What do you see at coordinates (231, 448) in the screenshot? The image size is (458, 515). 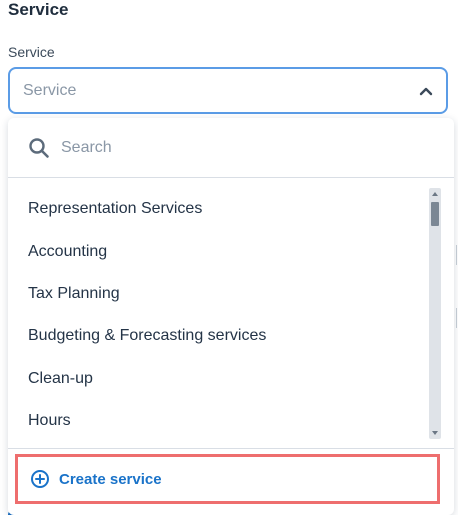 I see `dropdown-footer-divider` at bounding box center [231, 448].